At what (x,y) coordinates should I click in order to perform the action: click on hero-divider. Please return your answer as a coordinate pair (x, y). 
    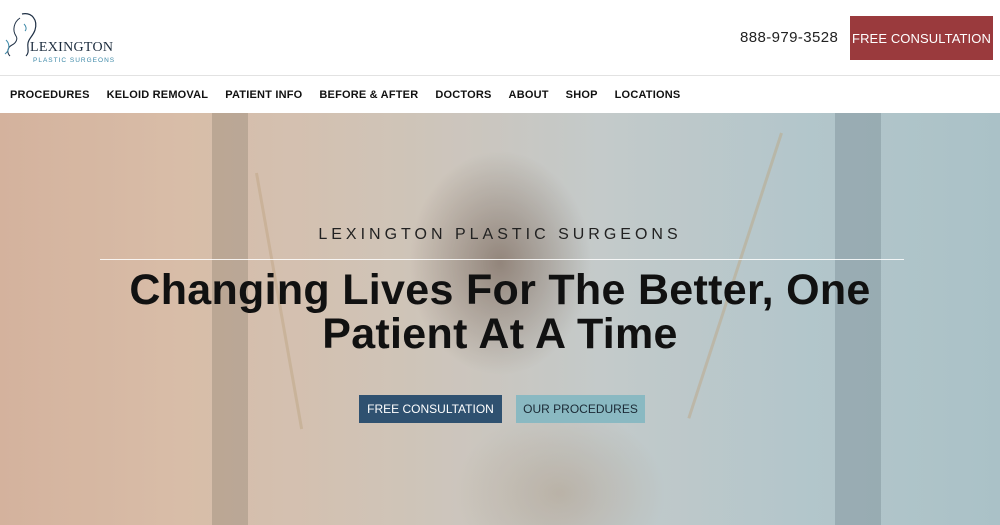
    Looking at the image, I should click on (502, 259).